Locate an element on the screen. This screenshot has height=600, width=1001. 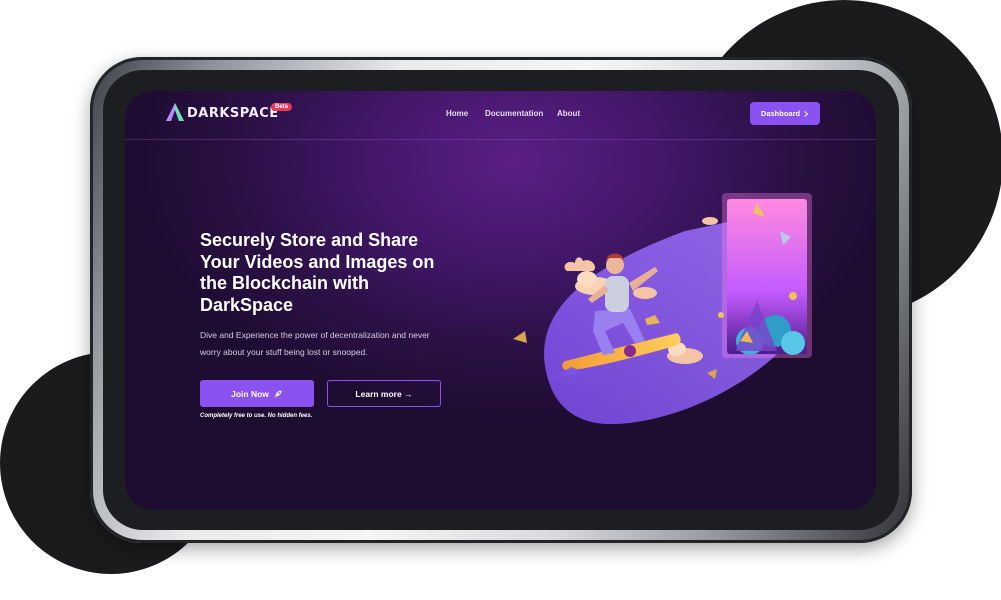
learn-more-label: Learn more → is located at coordinates (384, 393).